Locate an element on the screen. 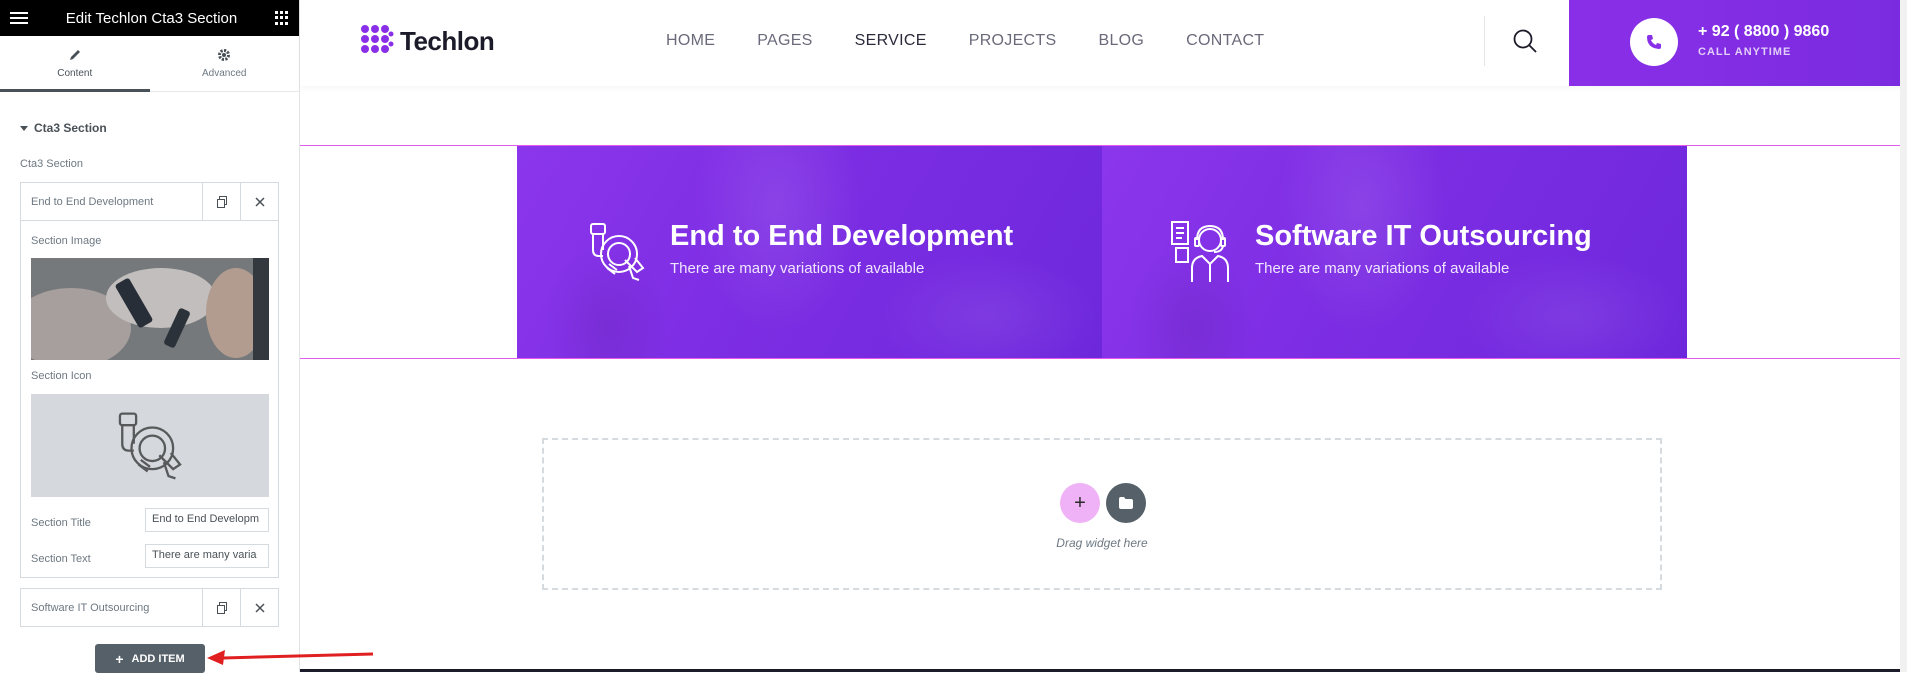  folder-icon is located at coordinates (1126, 503).